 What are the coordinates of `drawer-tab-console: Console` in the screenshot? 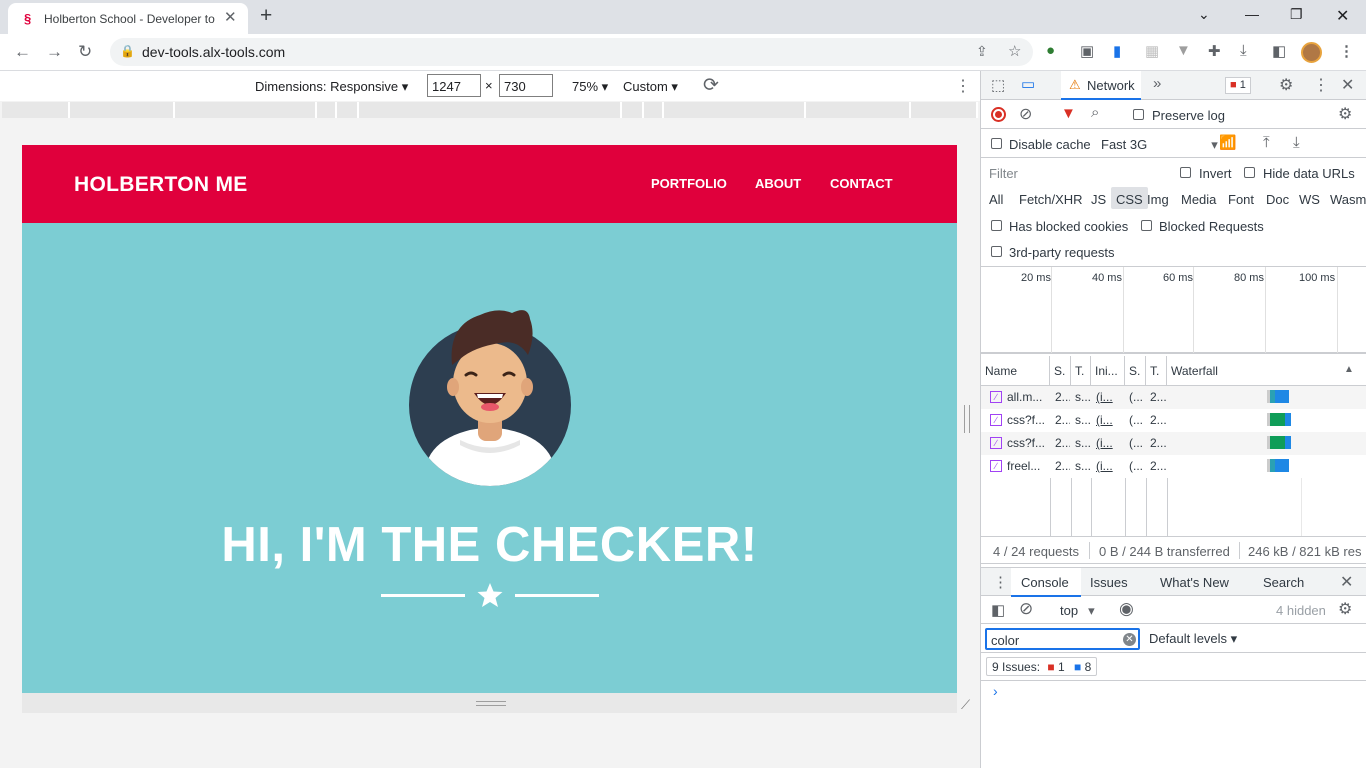 It's located at (1046, 582).